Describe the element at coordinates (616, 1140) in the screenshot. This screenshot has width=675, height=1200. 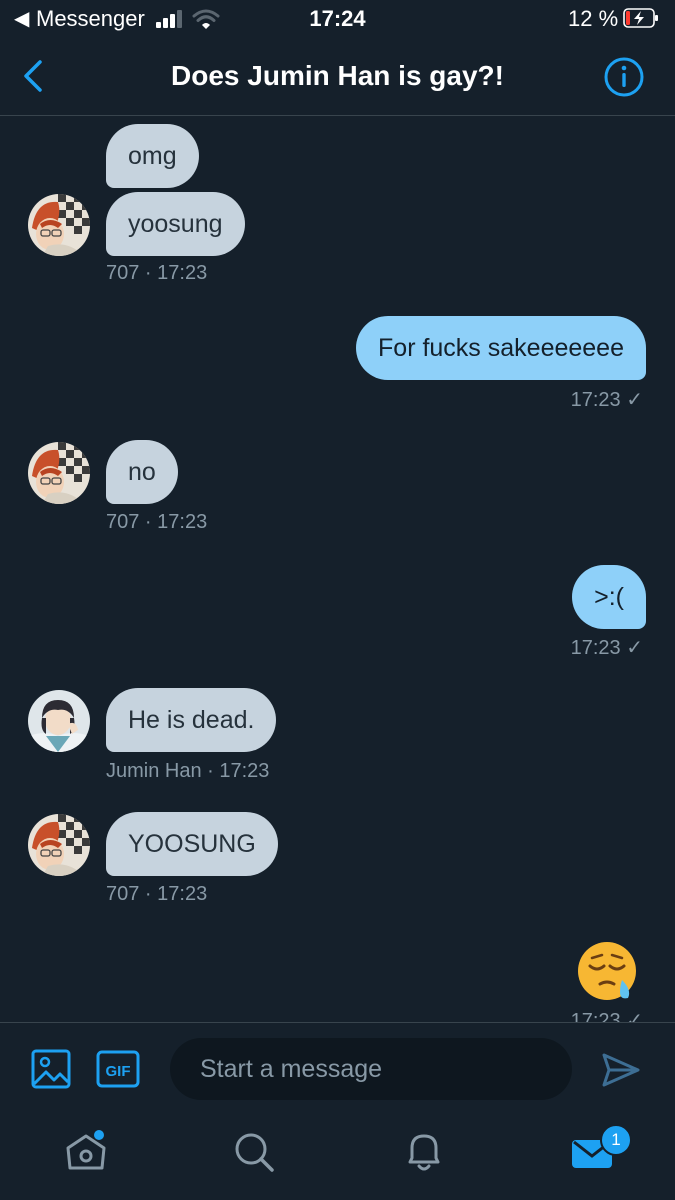
I see `messages-unread-badge: 1` at that location.